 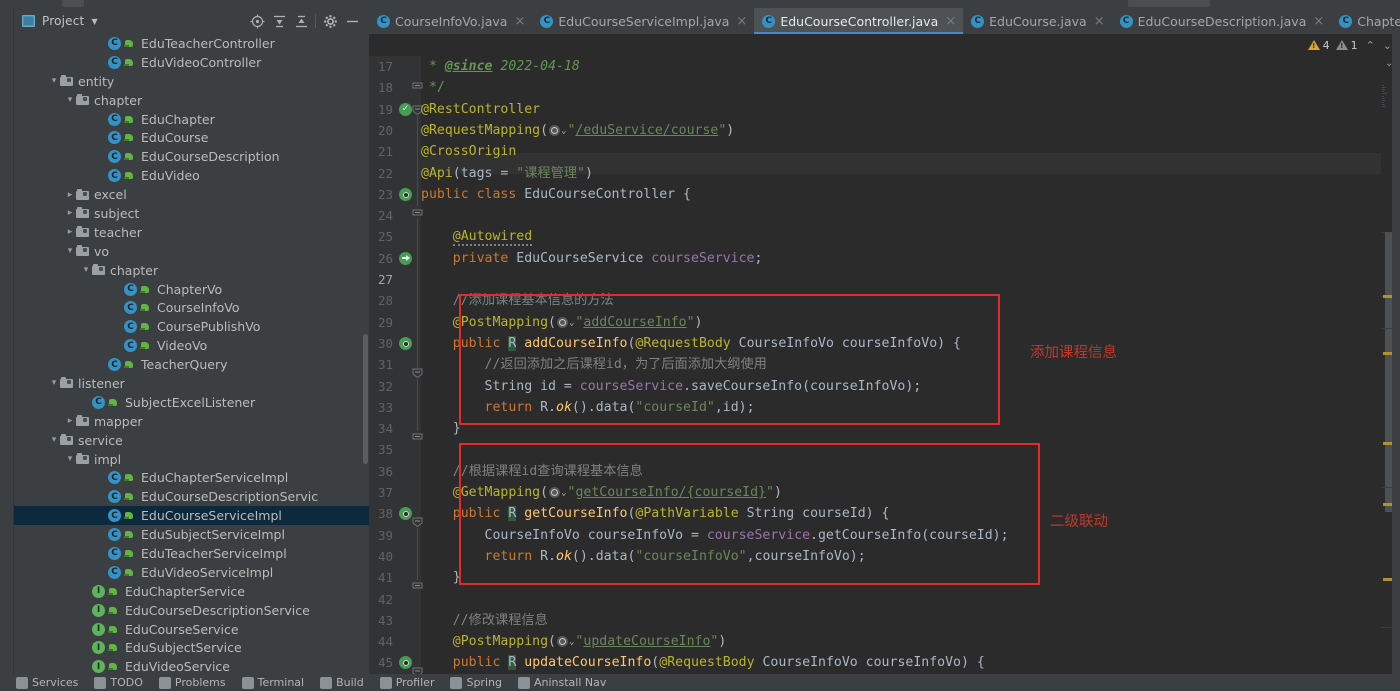 What do you see at coordinates (47, 682) in the screenshot?
I see `status-services: Services` at bounding box center [47, 682].